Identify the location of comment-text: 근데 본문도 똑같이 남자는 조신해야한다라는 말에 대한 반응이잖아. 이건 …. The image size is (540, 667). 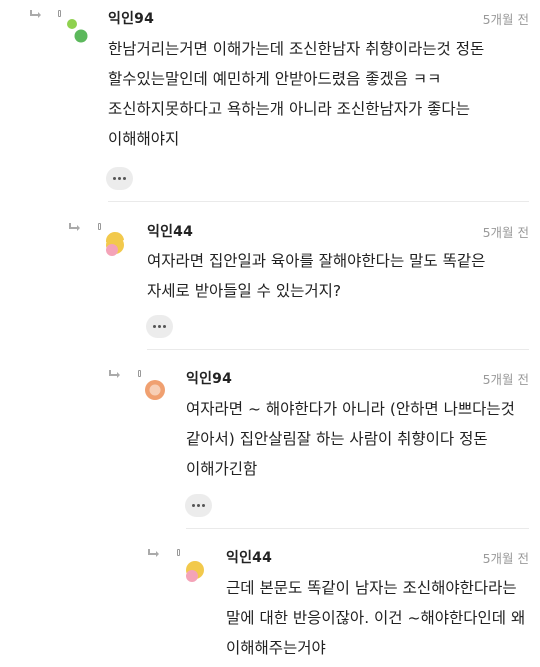
(376, 618).